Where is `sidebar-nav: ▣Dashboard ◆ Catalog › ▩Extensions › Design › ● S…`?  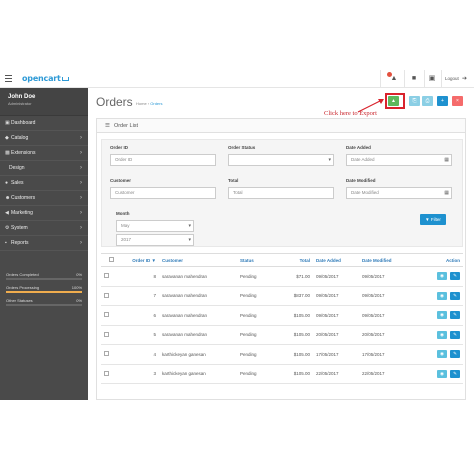 sidebar-nav: ▣Dashboard ◆ Catalog › ▩Extensions › Design › ● S… is located at coordinates (44, 183).